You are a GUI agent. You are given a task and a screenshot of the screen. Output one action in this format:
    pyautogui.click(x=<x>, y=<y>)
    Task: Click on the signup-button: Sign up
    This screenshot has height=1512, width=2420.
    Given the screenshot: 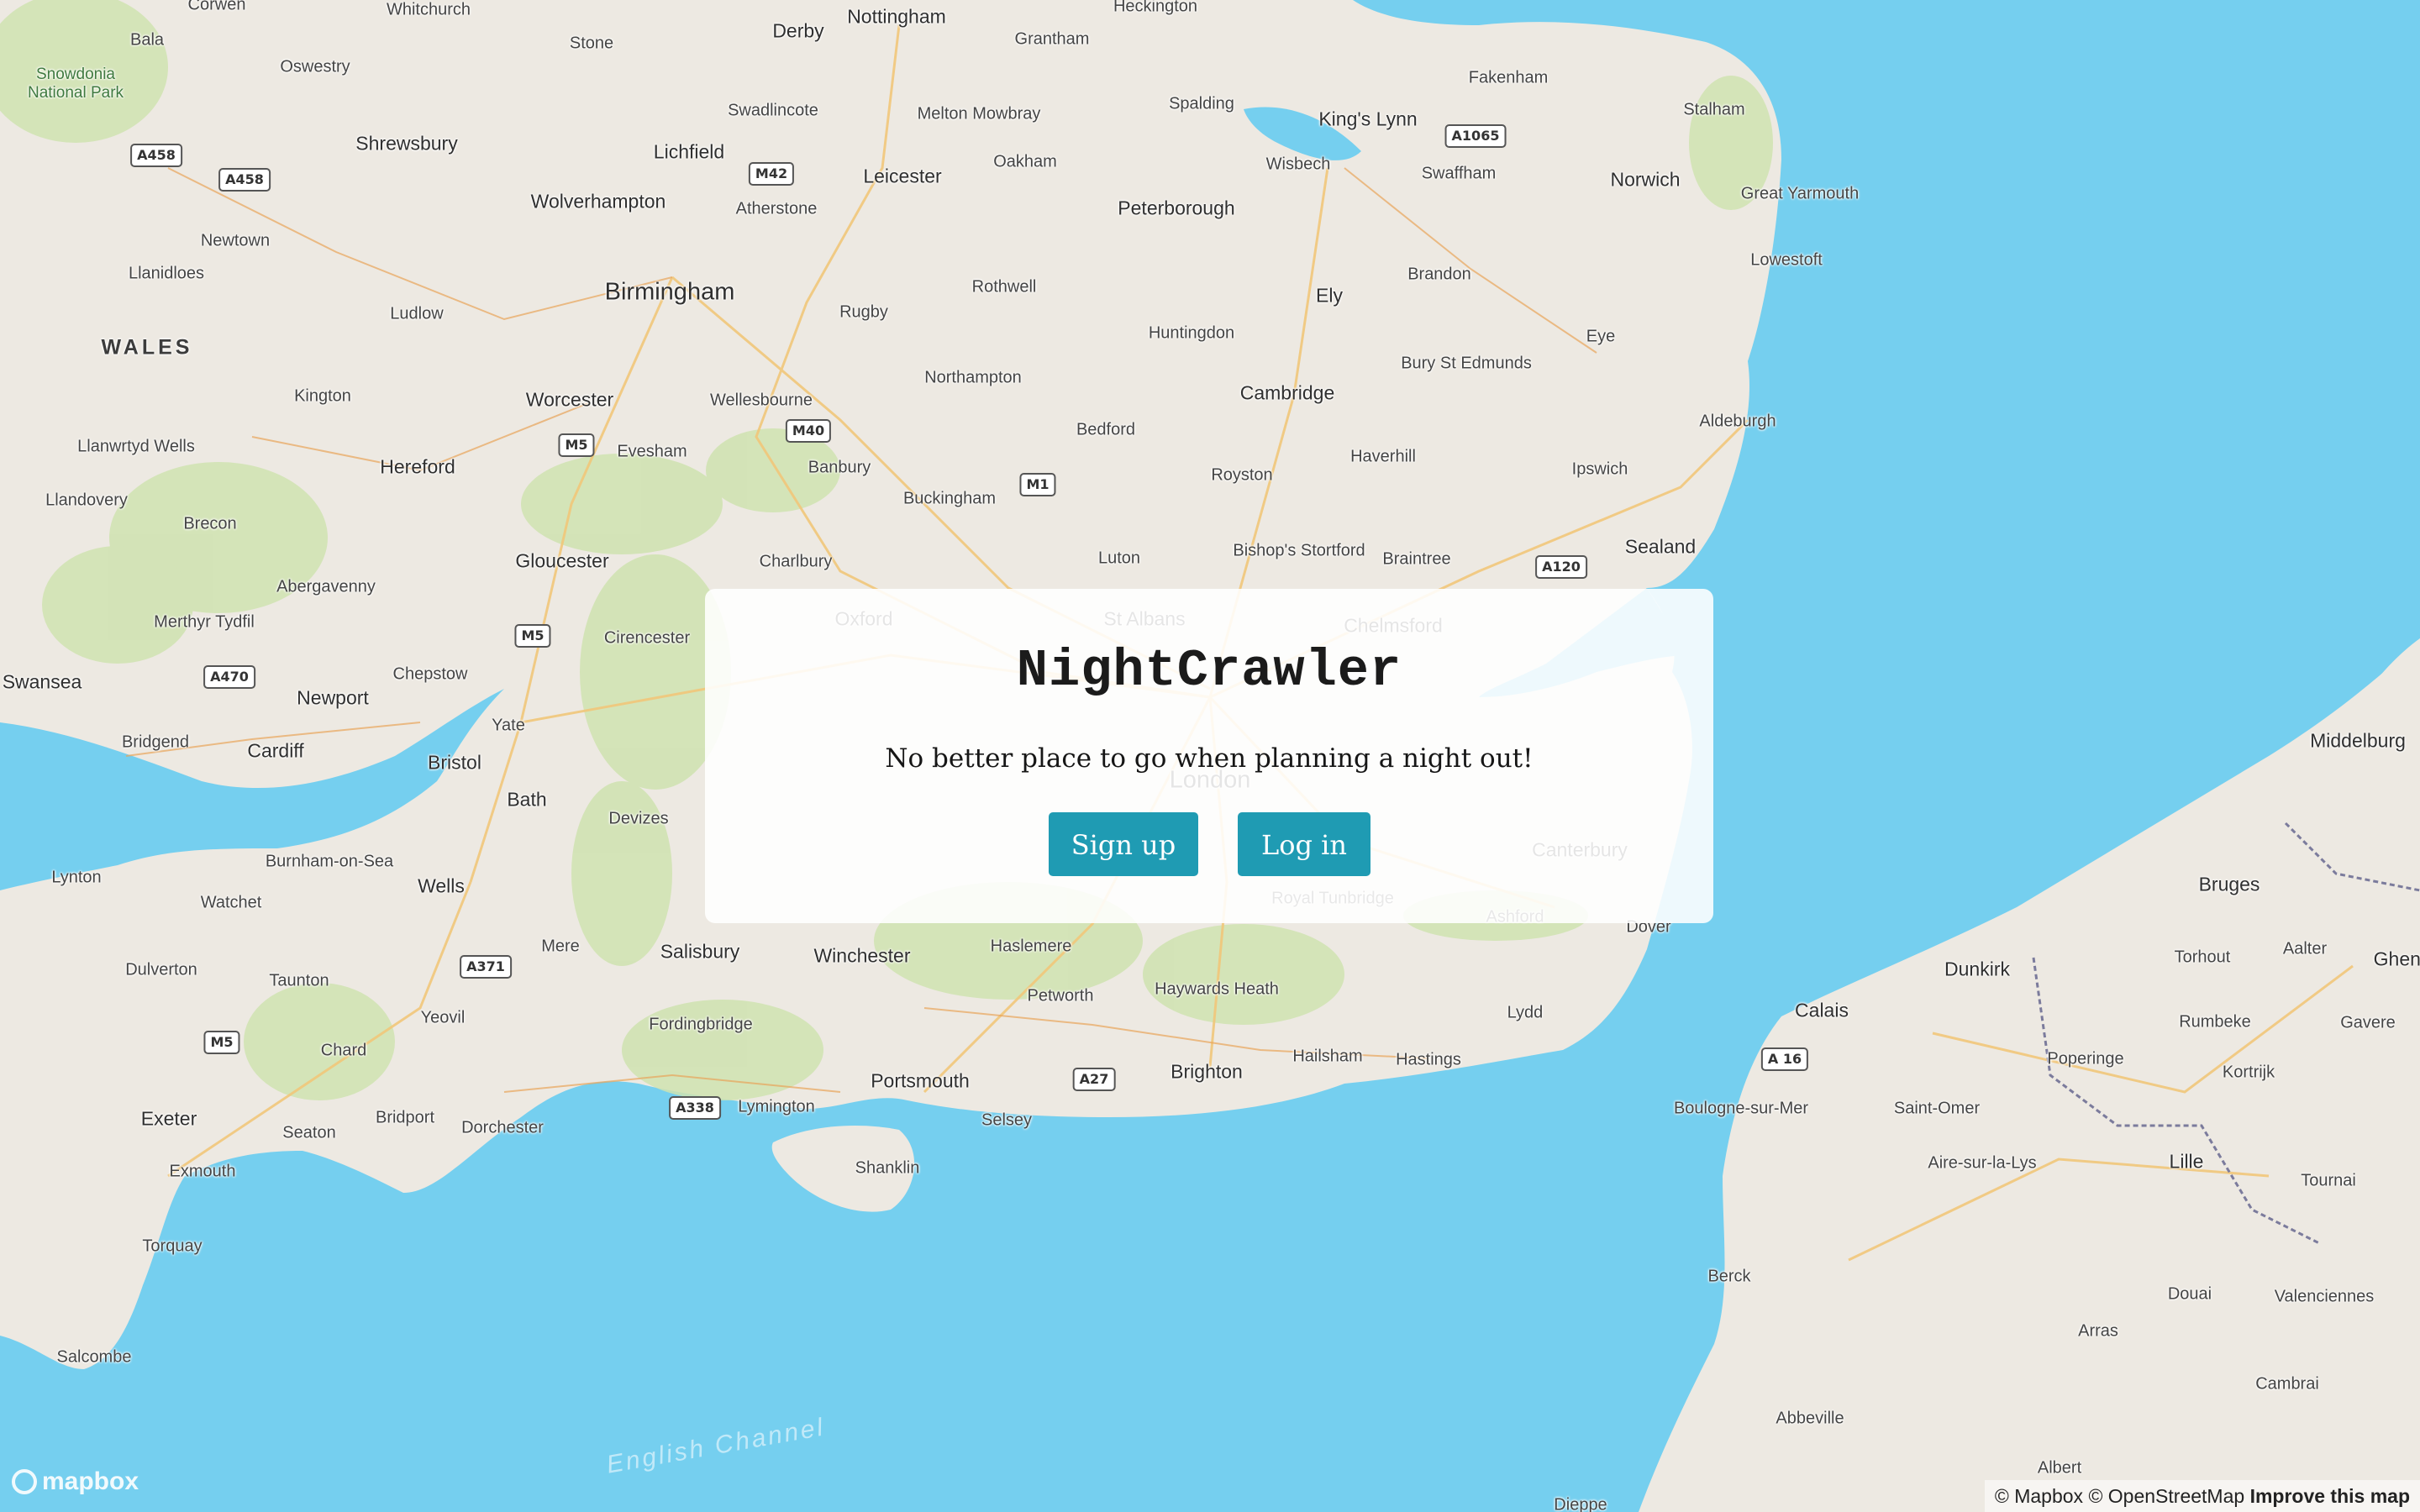 What is the action you would take?
    pyautogui.click(x=1123, y=844)
    